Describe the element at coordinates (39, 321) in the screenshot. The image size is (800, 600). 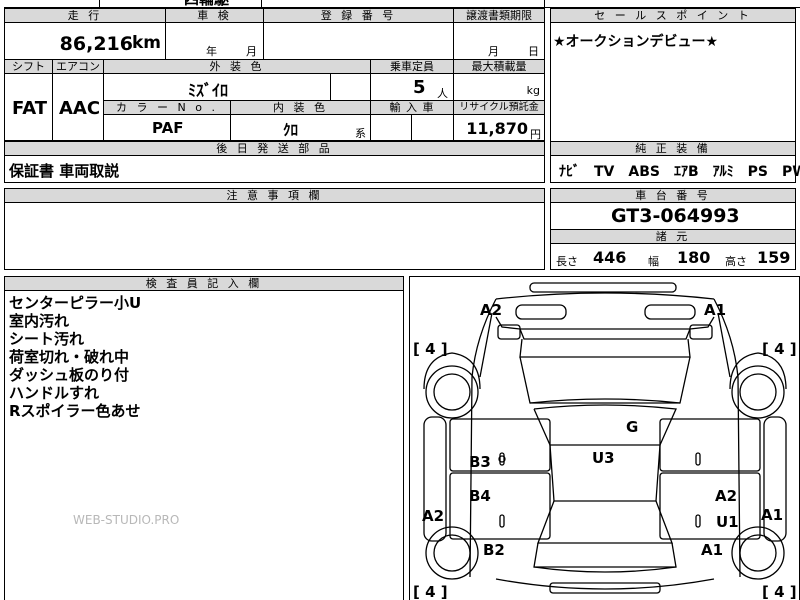
I see `inspector-note: 室内汚れ` at that location.